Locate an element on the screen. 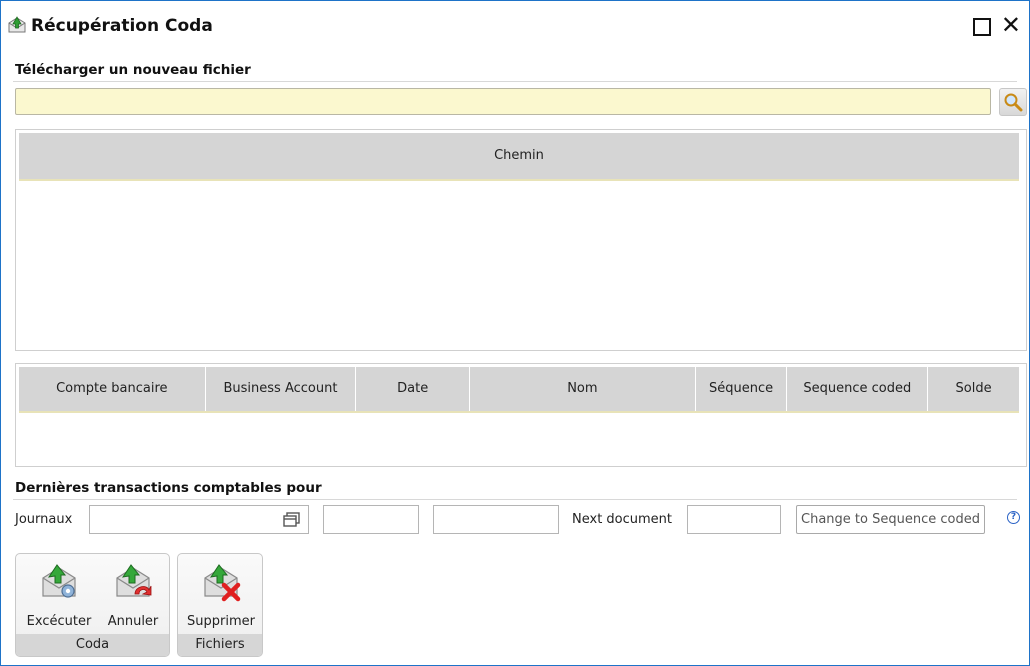 The image size is (1030, 666). column-header-business-account: Business Account is located at coordinates (281, 389).